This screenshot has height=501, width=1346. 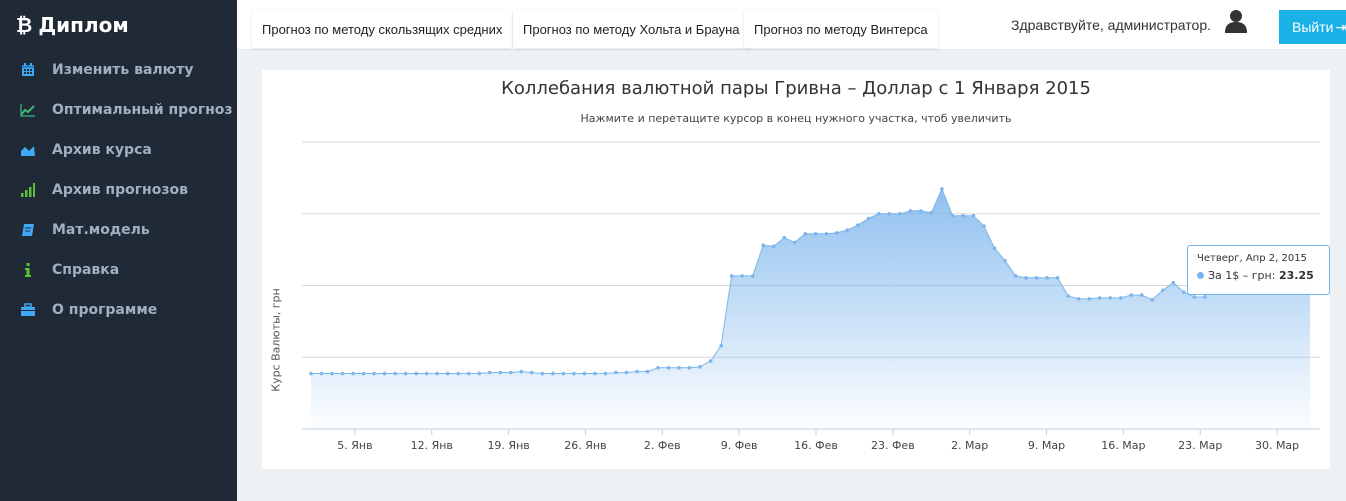 What do you see at coordinates (28, 70) in the screenshot?
I see `calendar-icon` at bounding box center [28, 70].